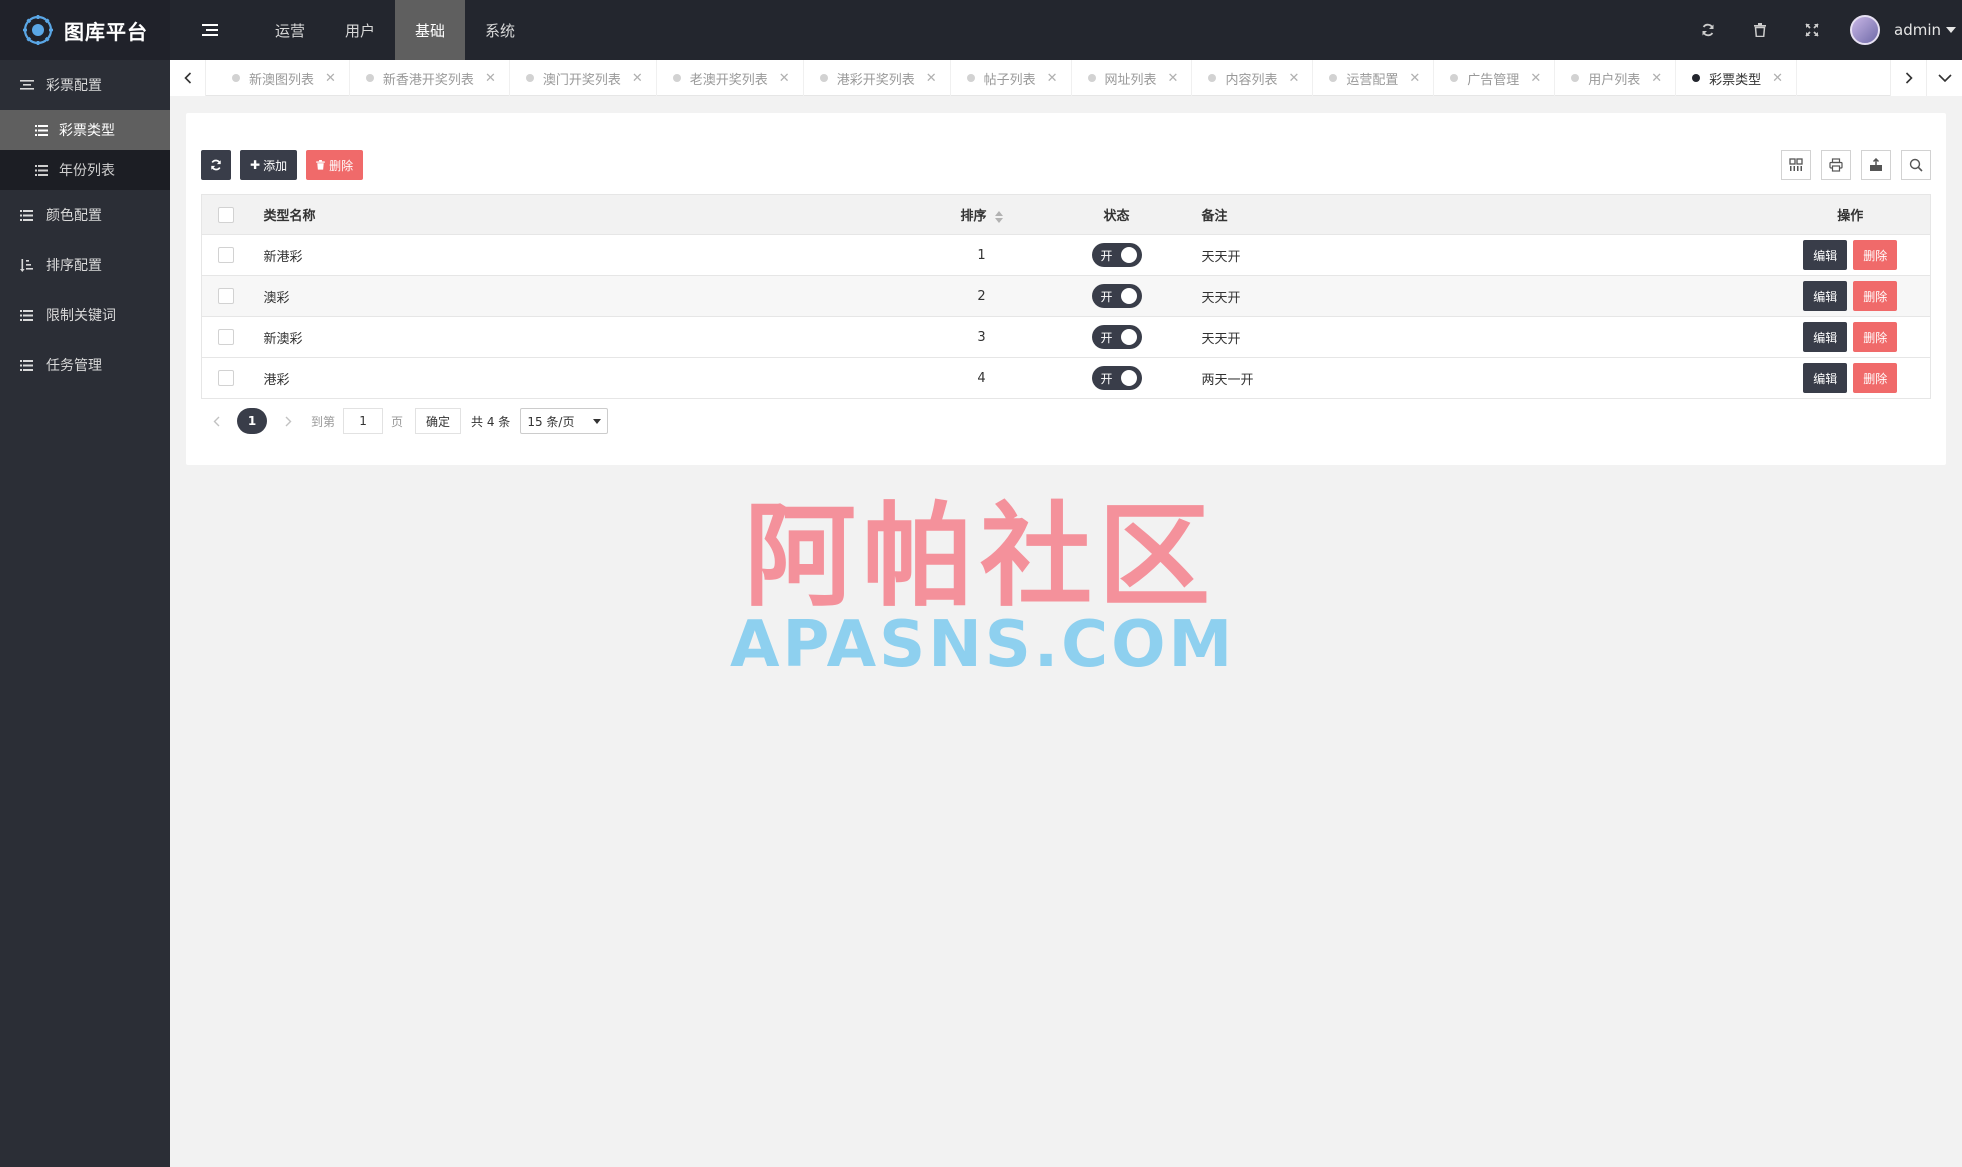  What do you see at coordinates (1850, 296) in the screenshot?
I see `cell-actions: 编辑 删除` at bounding box center [1850, 296].